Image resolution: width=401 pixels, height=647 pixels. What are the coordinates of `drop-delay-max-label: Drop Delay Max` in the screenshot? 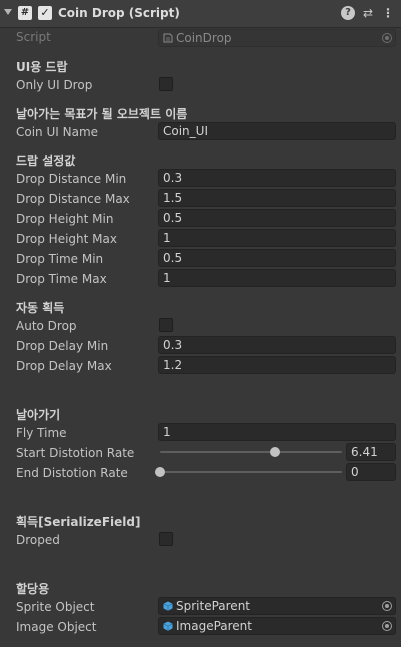 It's located at (64, 366).